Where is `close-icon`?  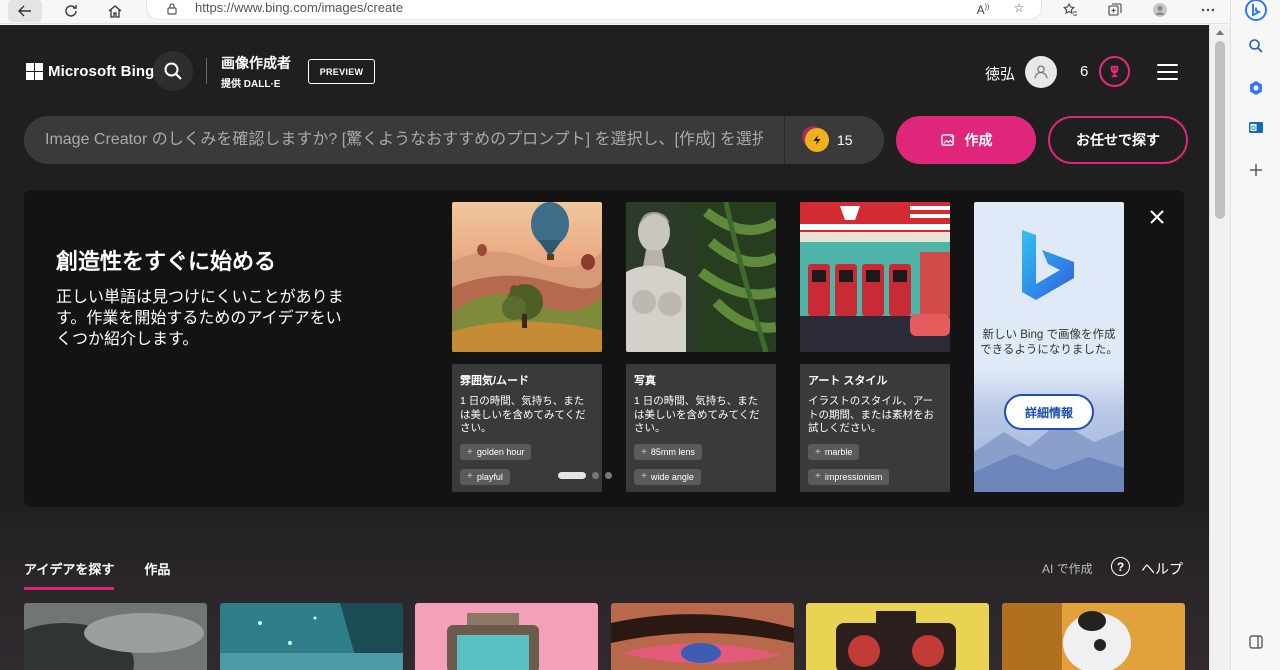
close-icon is located at coordinates (1157, 217).